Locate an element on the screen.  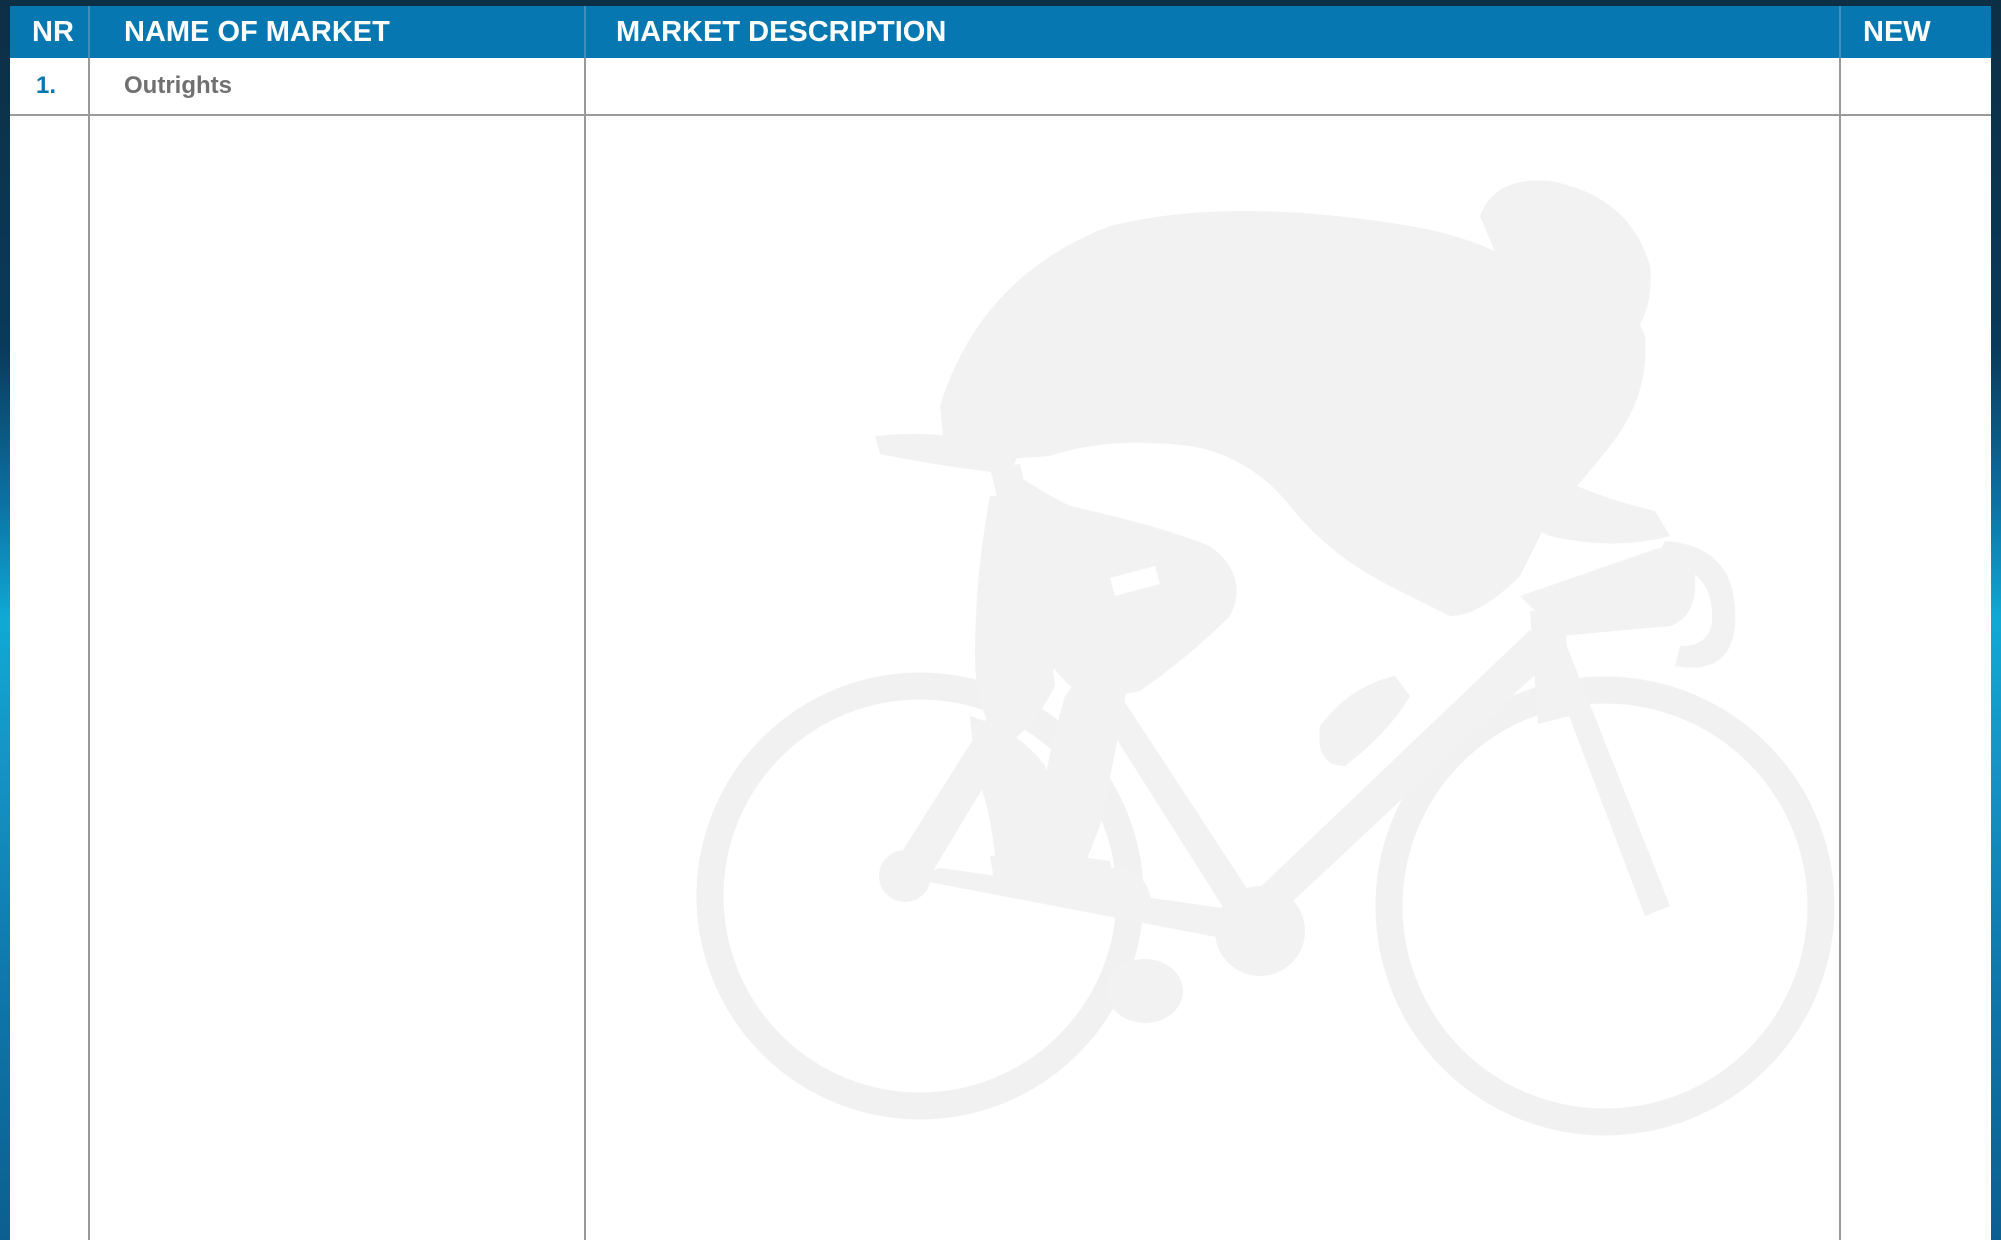
column-header-name-of-market: NAME OF MARKET is located at coordinates (257, 32).